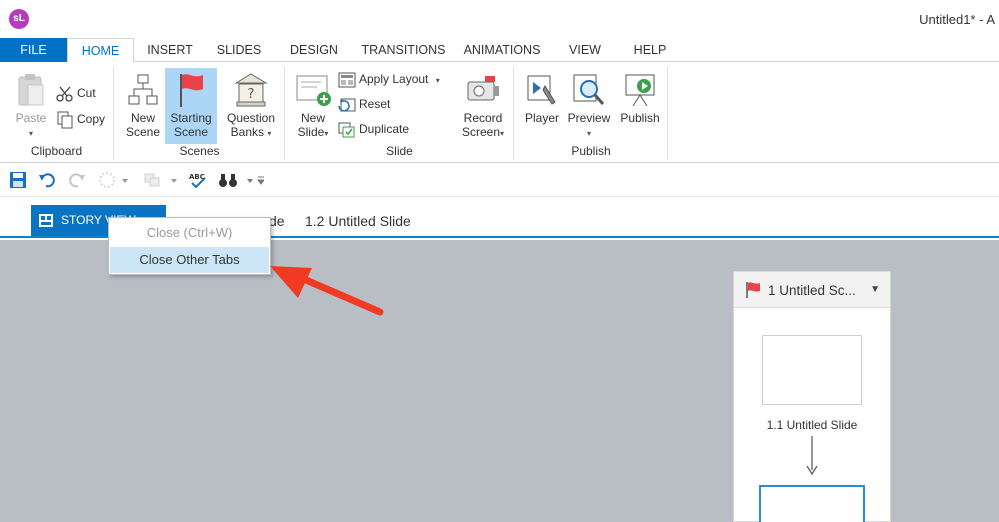 The height and width of the screenshot is (522, 999). I want to click on tab-context-menu: Close (Ctrl+W) Close Other Tabs, so click(189, 246).